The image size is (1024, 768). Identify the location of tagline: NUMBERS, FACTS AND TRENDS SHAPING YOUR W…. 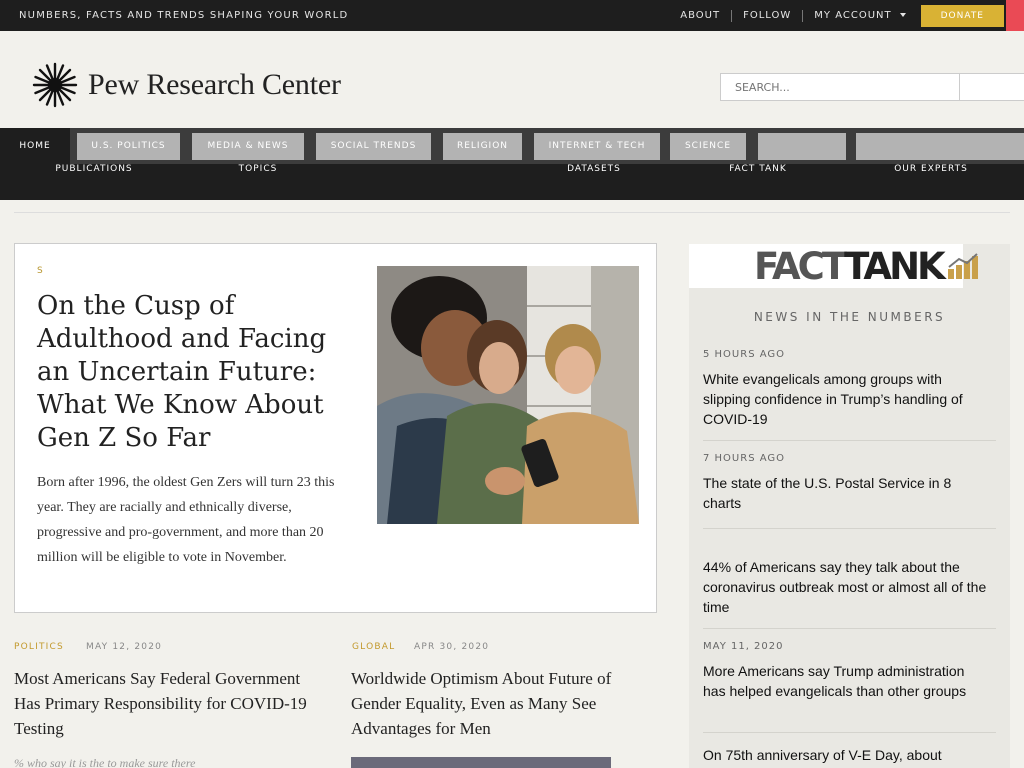
(184, 15).